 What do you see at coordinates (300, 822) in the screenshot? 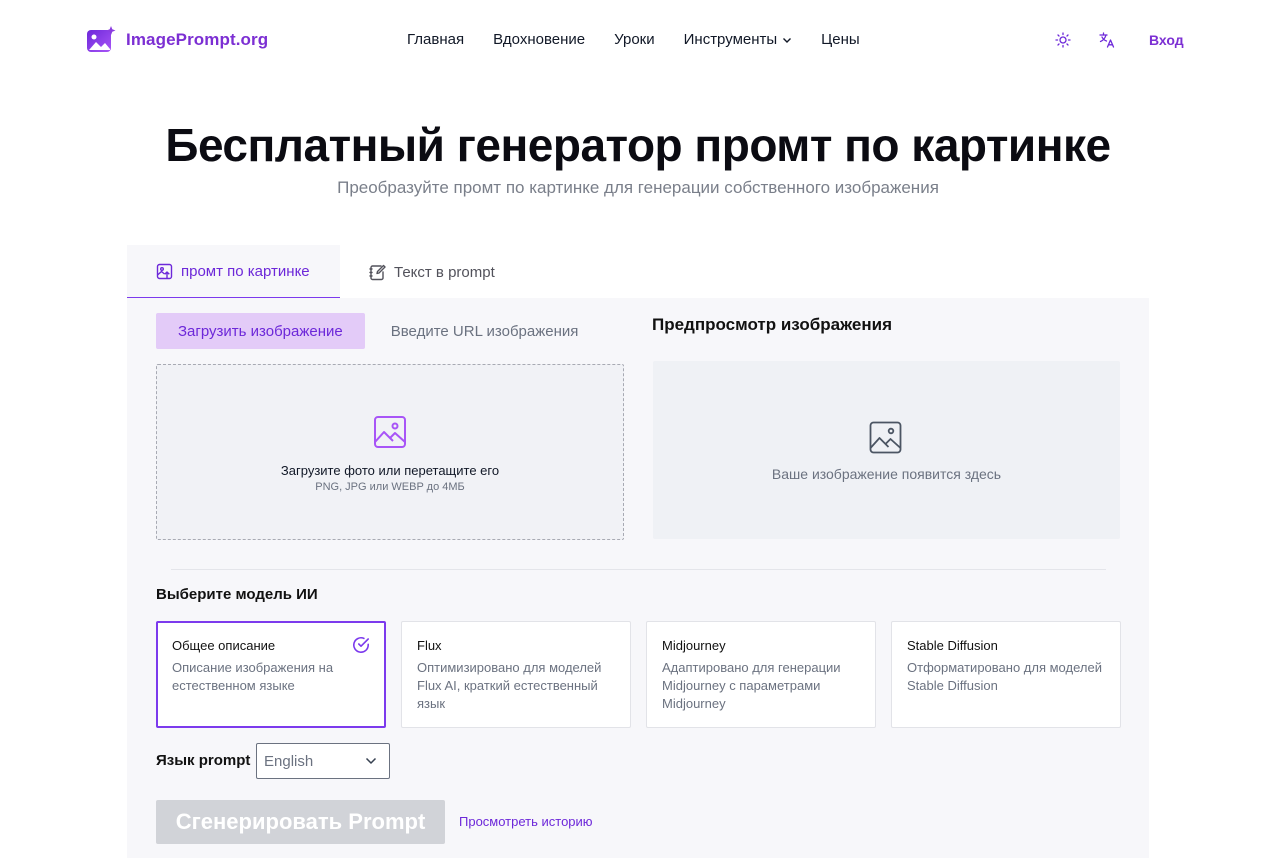
I see `generate-button: Сгенерировать Prompt` at bounding box center [300, 822].